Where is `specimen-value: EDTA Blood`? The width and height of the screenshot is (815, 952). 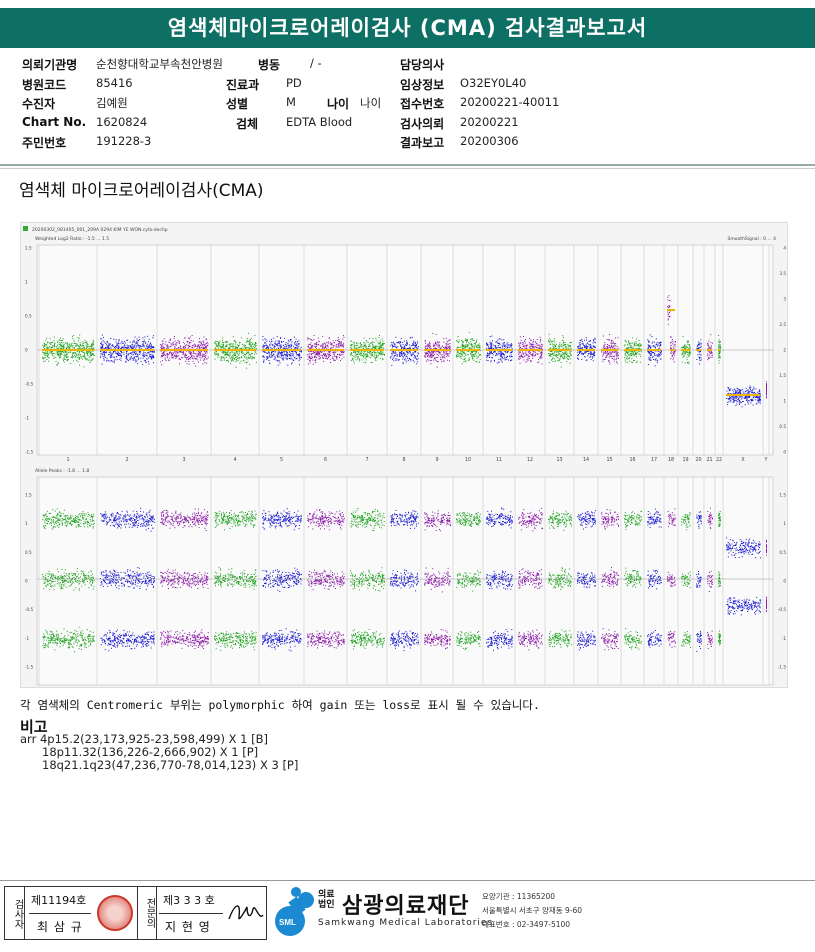
specimen-value: EDTA Blood is located at coordinates (319, 122).